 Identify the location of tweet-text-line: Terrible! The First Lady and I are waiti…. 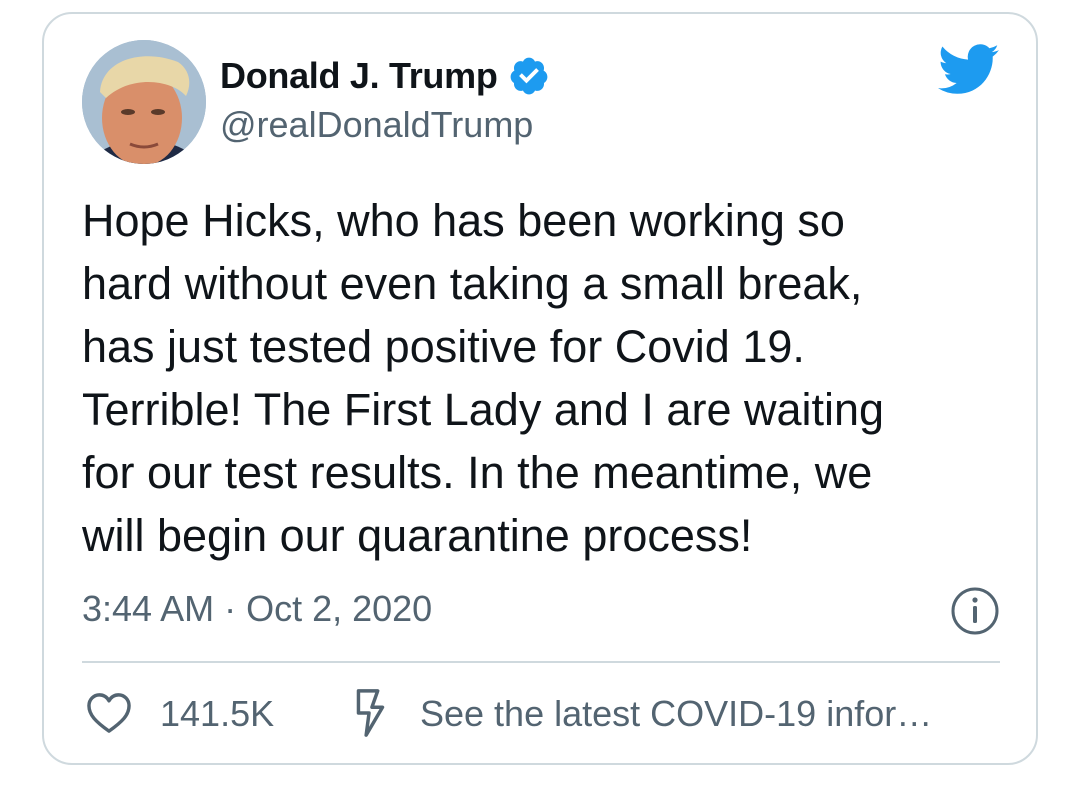
(483, 409).